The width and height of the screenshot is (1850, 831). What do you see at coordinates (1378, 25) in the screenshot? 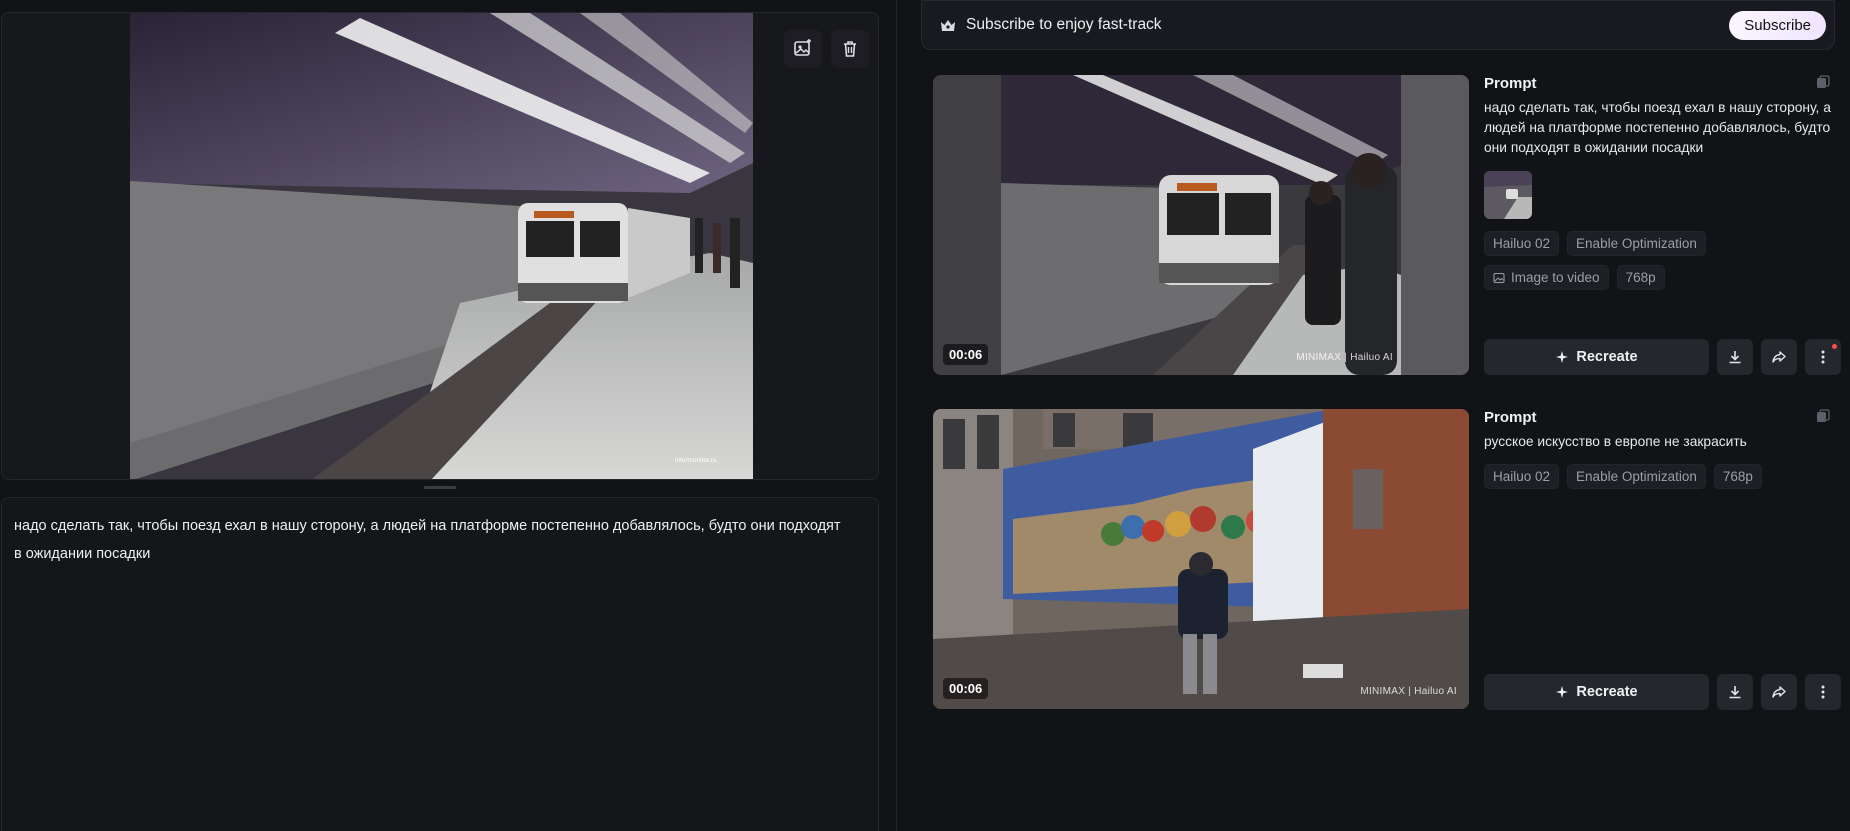
I see `subscribe-banner: Subscribe to enjoy fast-track Subscribe` at bounding box center [1378, 25].